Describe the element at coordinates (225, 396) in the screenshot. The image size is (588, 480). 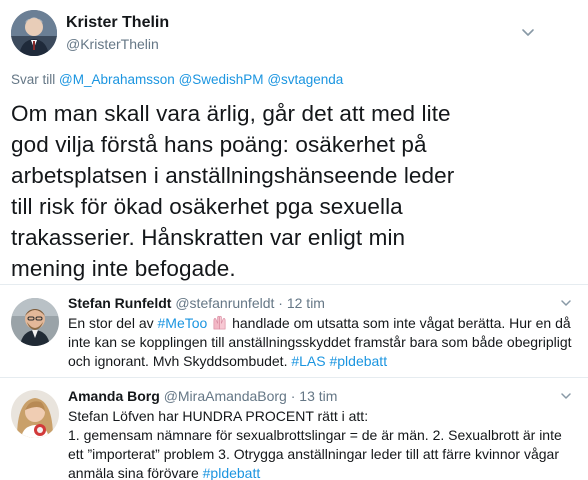
I see `reply-author-handle: @MiraAmandaBorg` at that location.